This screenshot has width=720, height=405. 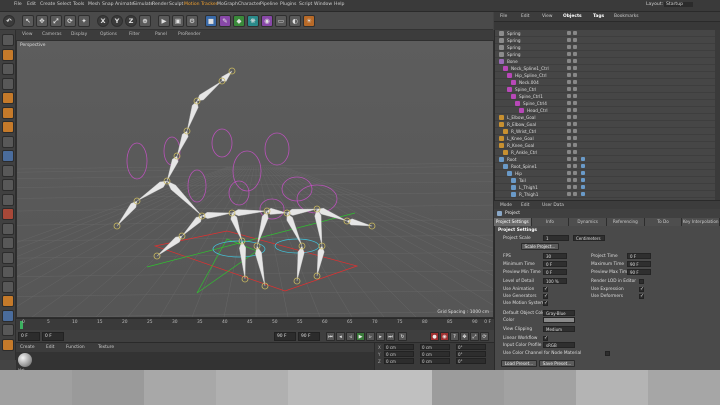 I want to click on tab-referencing: Referencing, so click(x=626, y=222).